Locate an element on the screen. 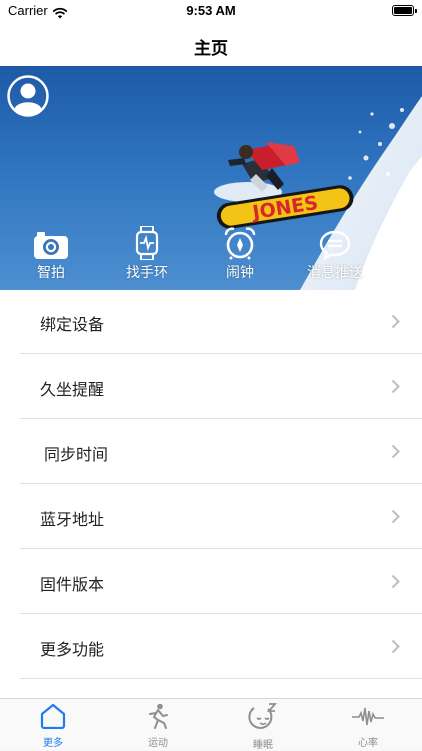  tab-bar: 更多 运动 睡眠 心率 is located at coordinates (211, 724).